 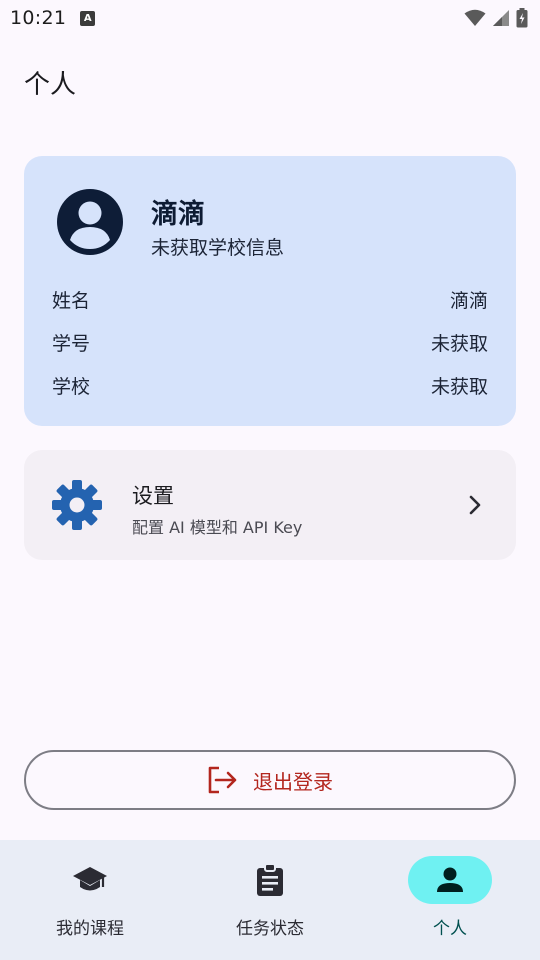 I want to click on clipboard-icon, so click(x=270, y=879).